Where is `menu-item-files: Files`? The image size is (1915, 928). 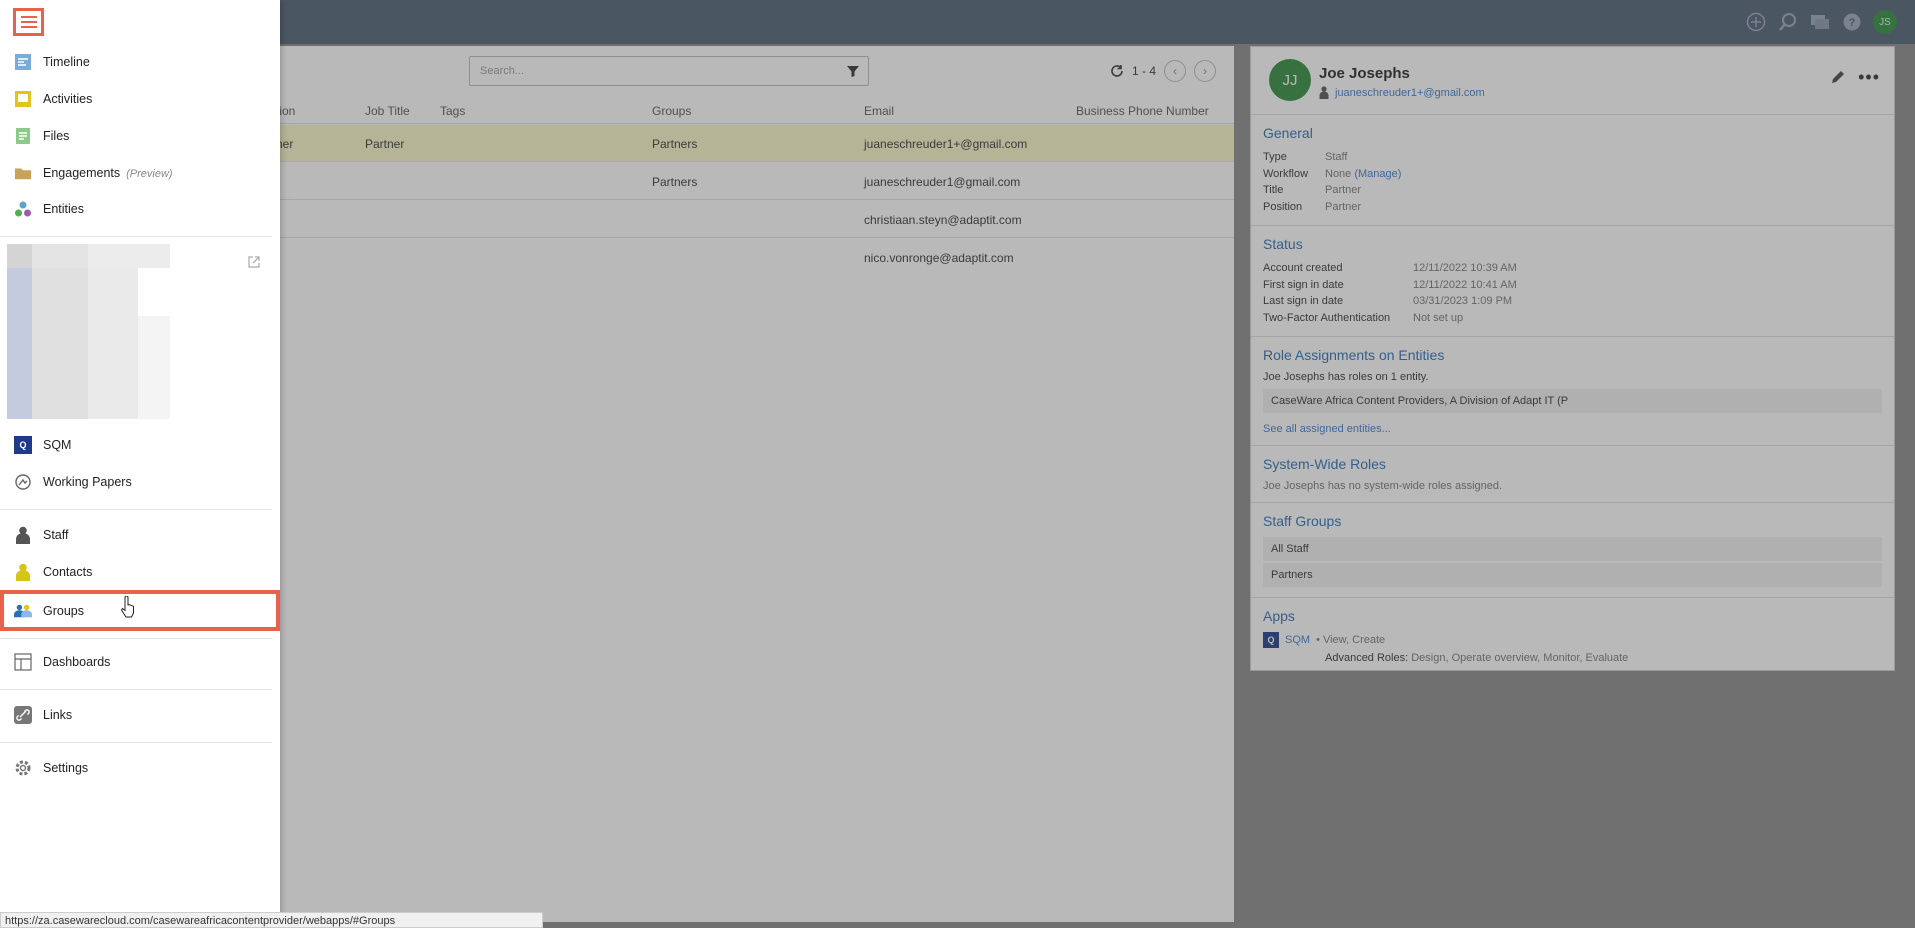
menu-item-files: Files is located at coordinates (140, 136).